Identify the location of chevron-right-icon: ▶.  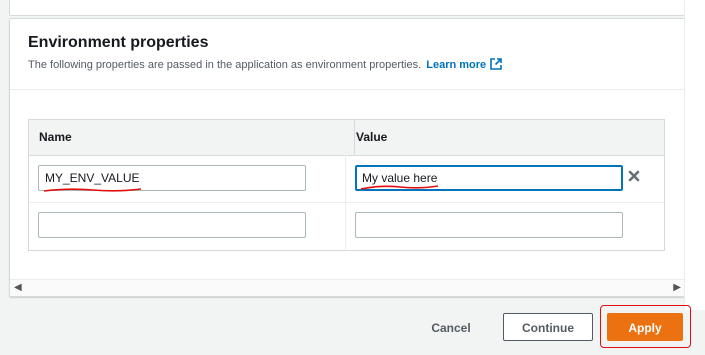
(677, 287).